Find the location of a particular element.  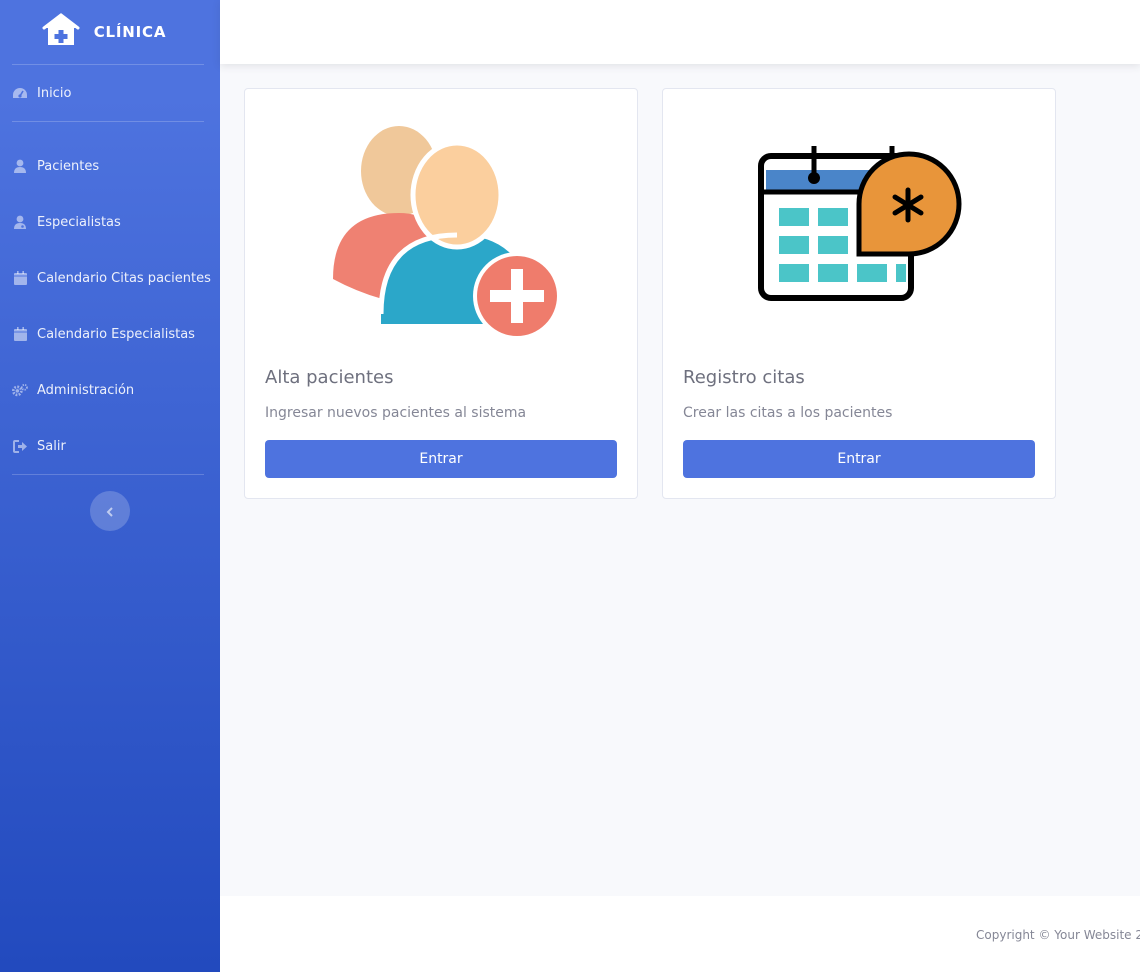

sidebar-item-pacientes: Pacientes is located at coordinates (110, 166).